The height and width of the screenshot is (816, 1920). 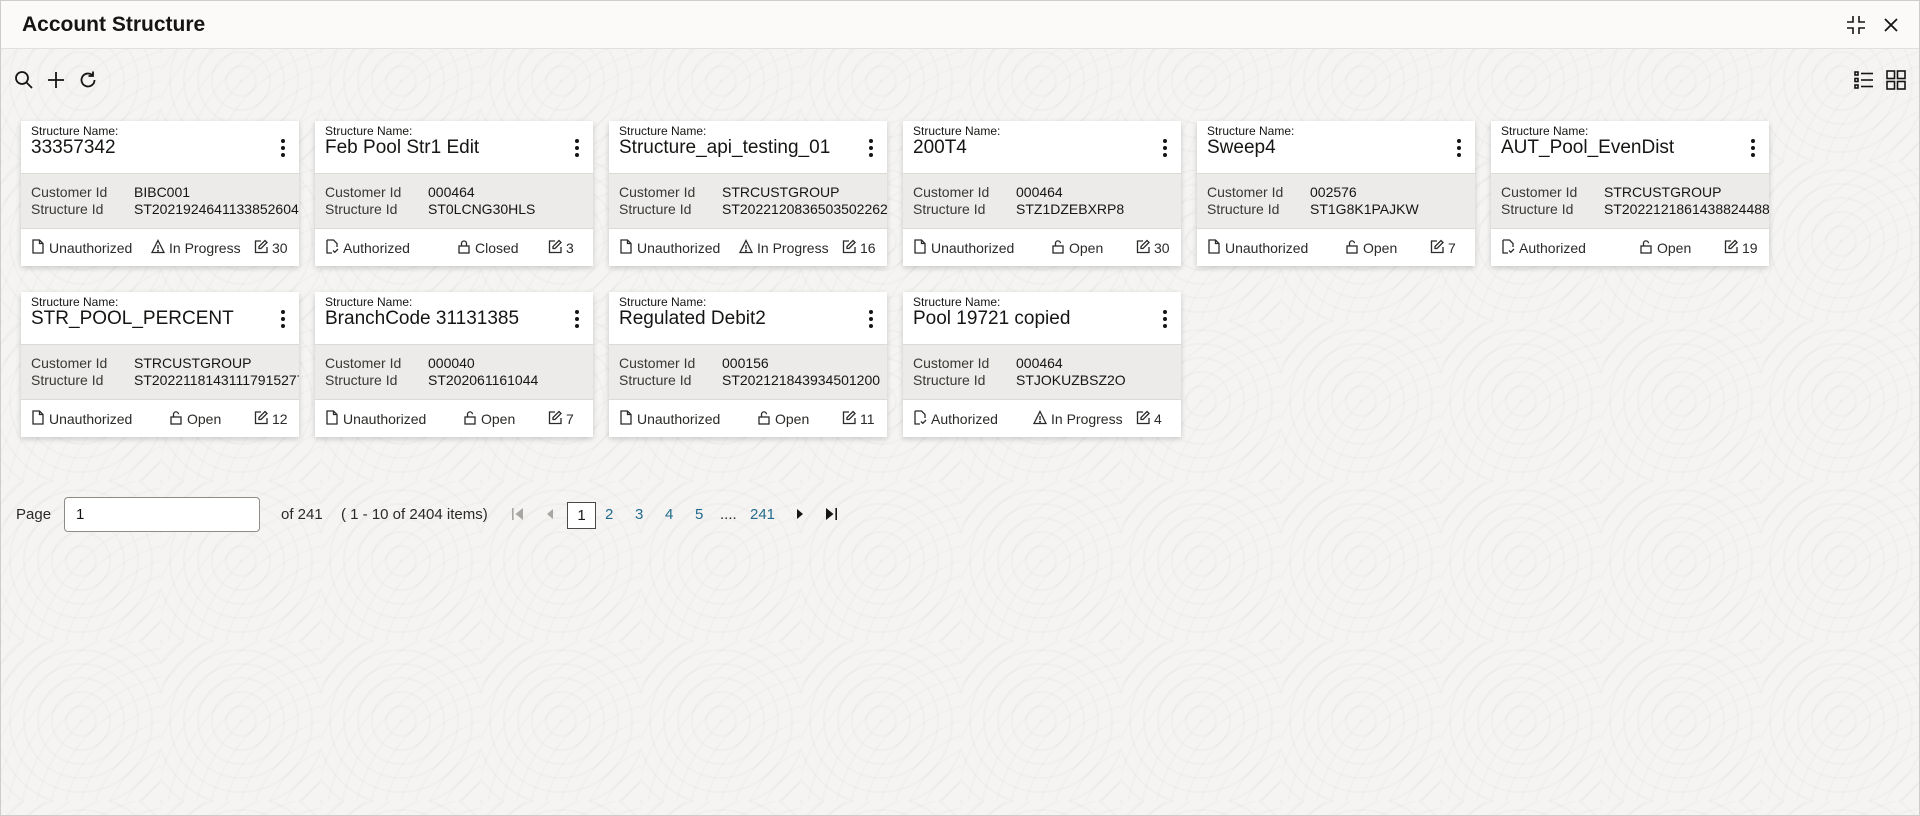 What do you see at coordinates (1042, 418) in the screenshot?
I see `card-footer: Authorized In Progress 4` at bounding box center [1042, 418].